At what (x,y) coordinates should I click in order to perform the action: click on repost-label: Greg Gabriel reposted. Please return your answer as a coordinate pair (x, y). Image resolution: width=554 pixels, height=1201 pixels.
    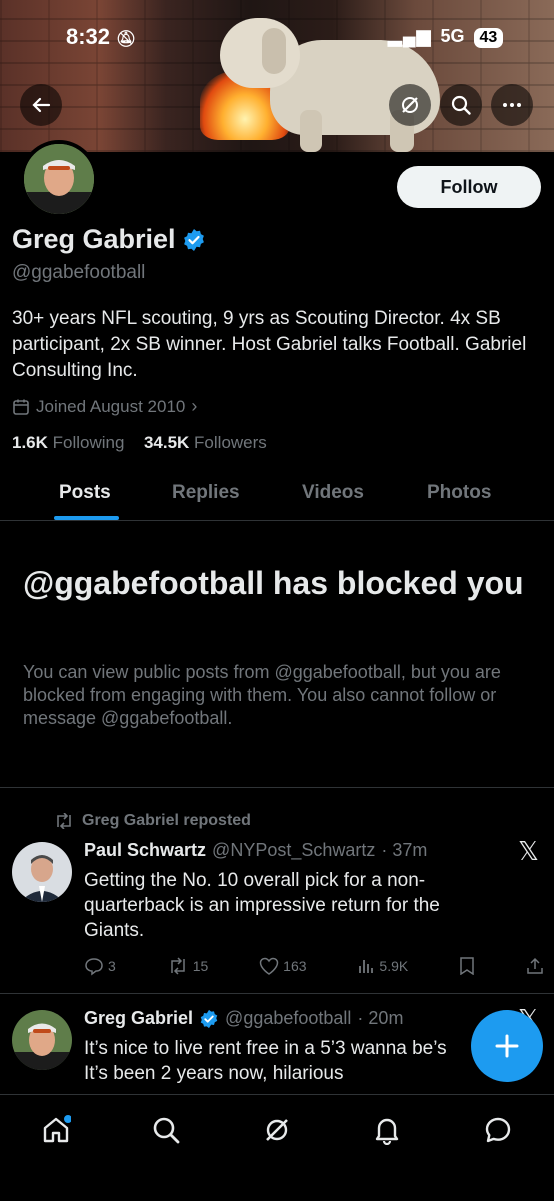
    Looking at the image, I should click on (166, 820).